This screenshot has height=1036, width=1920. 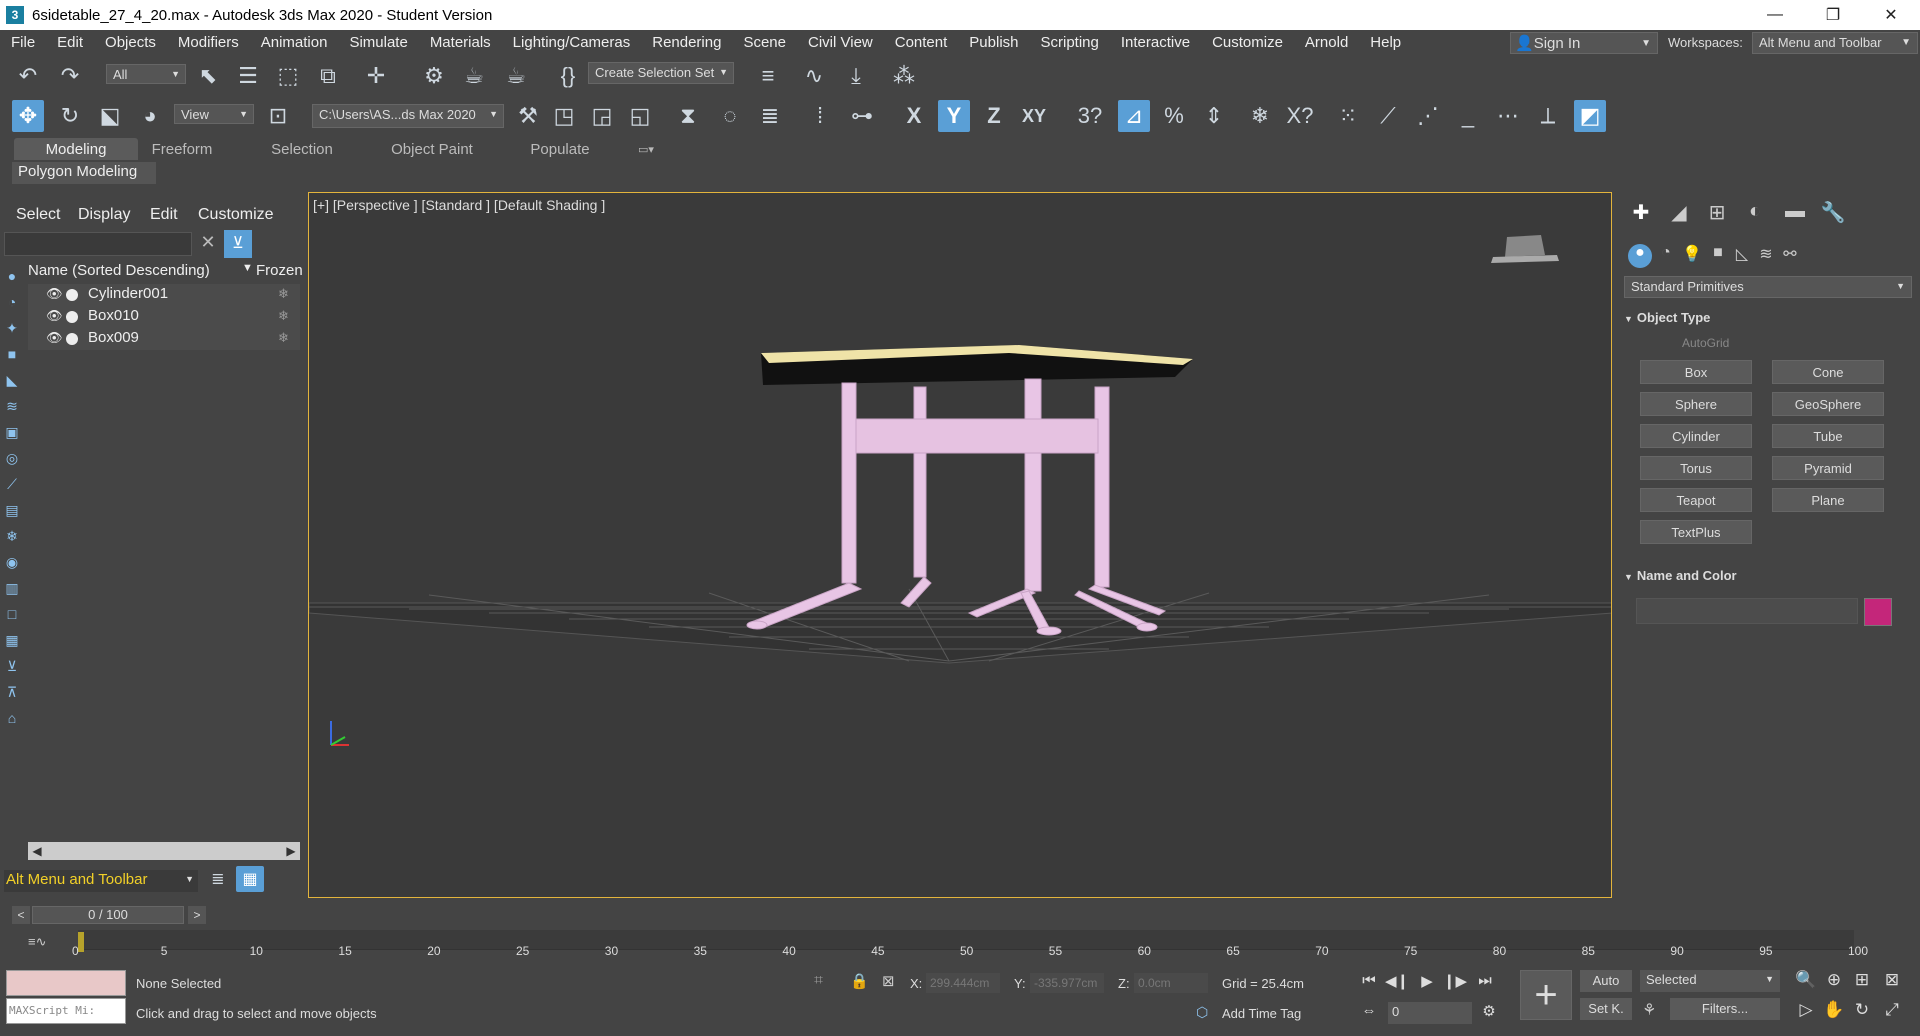 What do you see at coordinates (818, 981) in the screenshot?
I see `isolate-selection-icon: ⌗` at bounding box center [818, 981].